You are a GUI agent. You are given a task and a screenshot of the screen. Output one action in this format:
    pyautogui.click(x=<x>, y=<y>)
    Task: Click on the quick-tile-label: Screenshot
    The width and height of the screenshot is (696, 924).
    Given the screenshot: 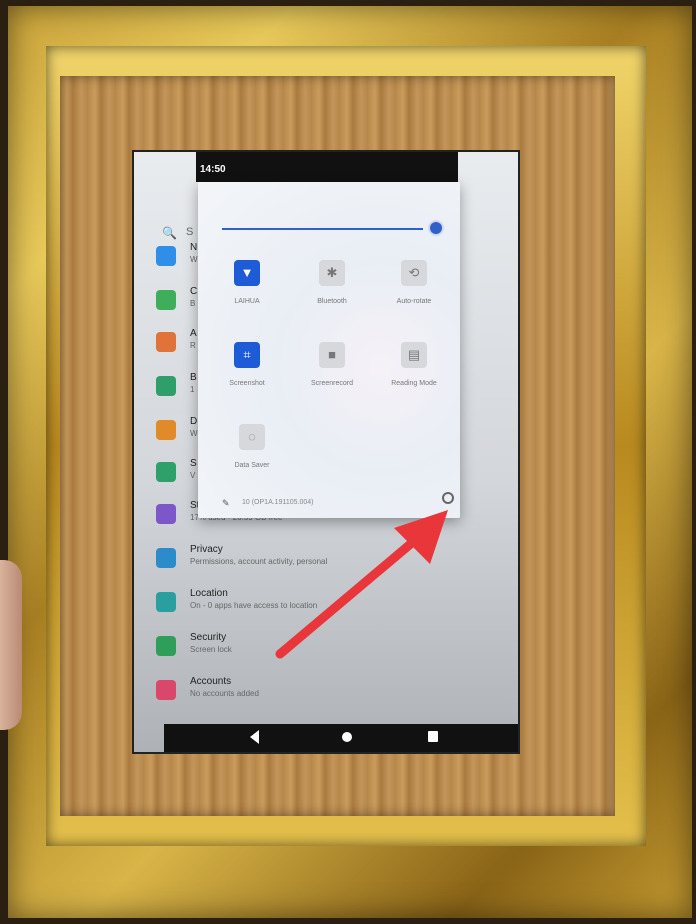 What is the action you would take?
    pyautogui.click(x=247, y=383)
    